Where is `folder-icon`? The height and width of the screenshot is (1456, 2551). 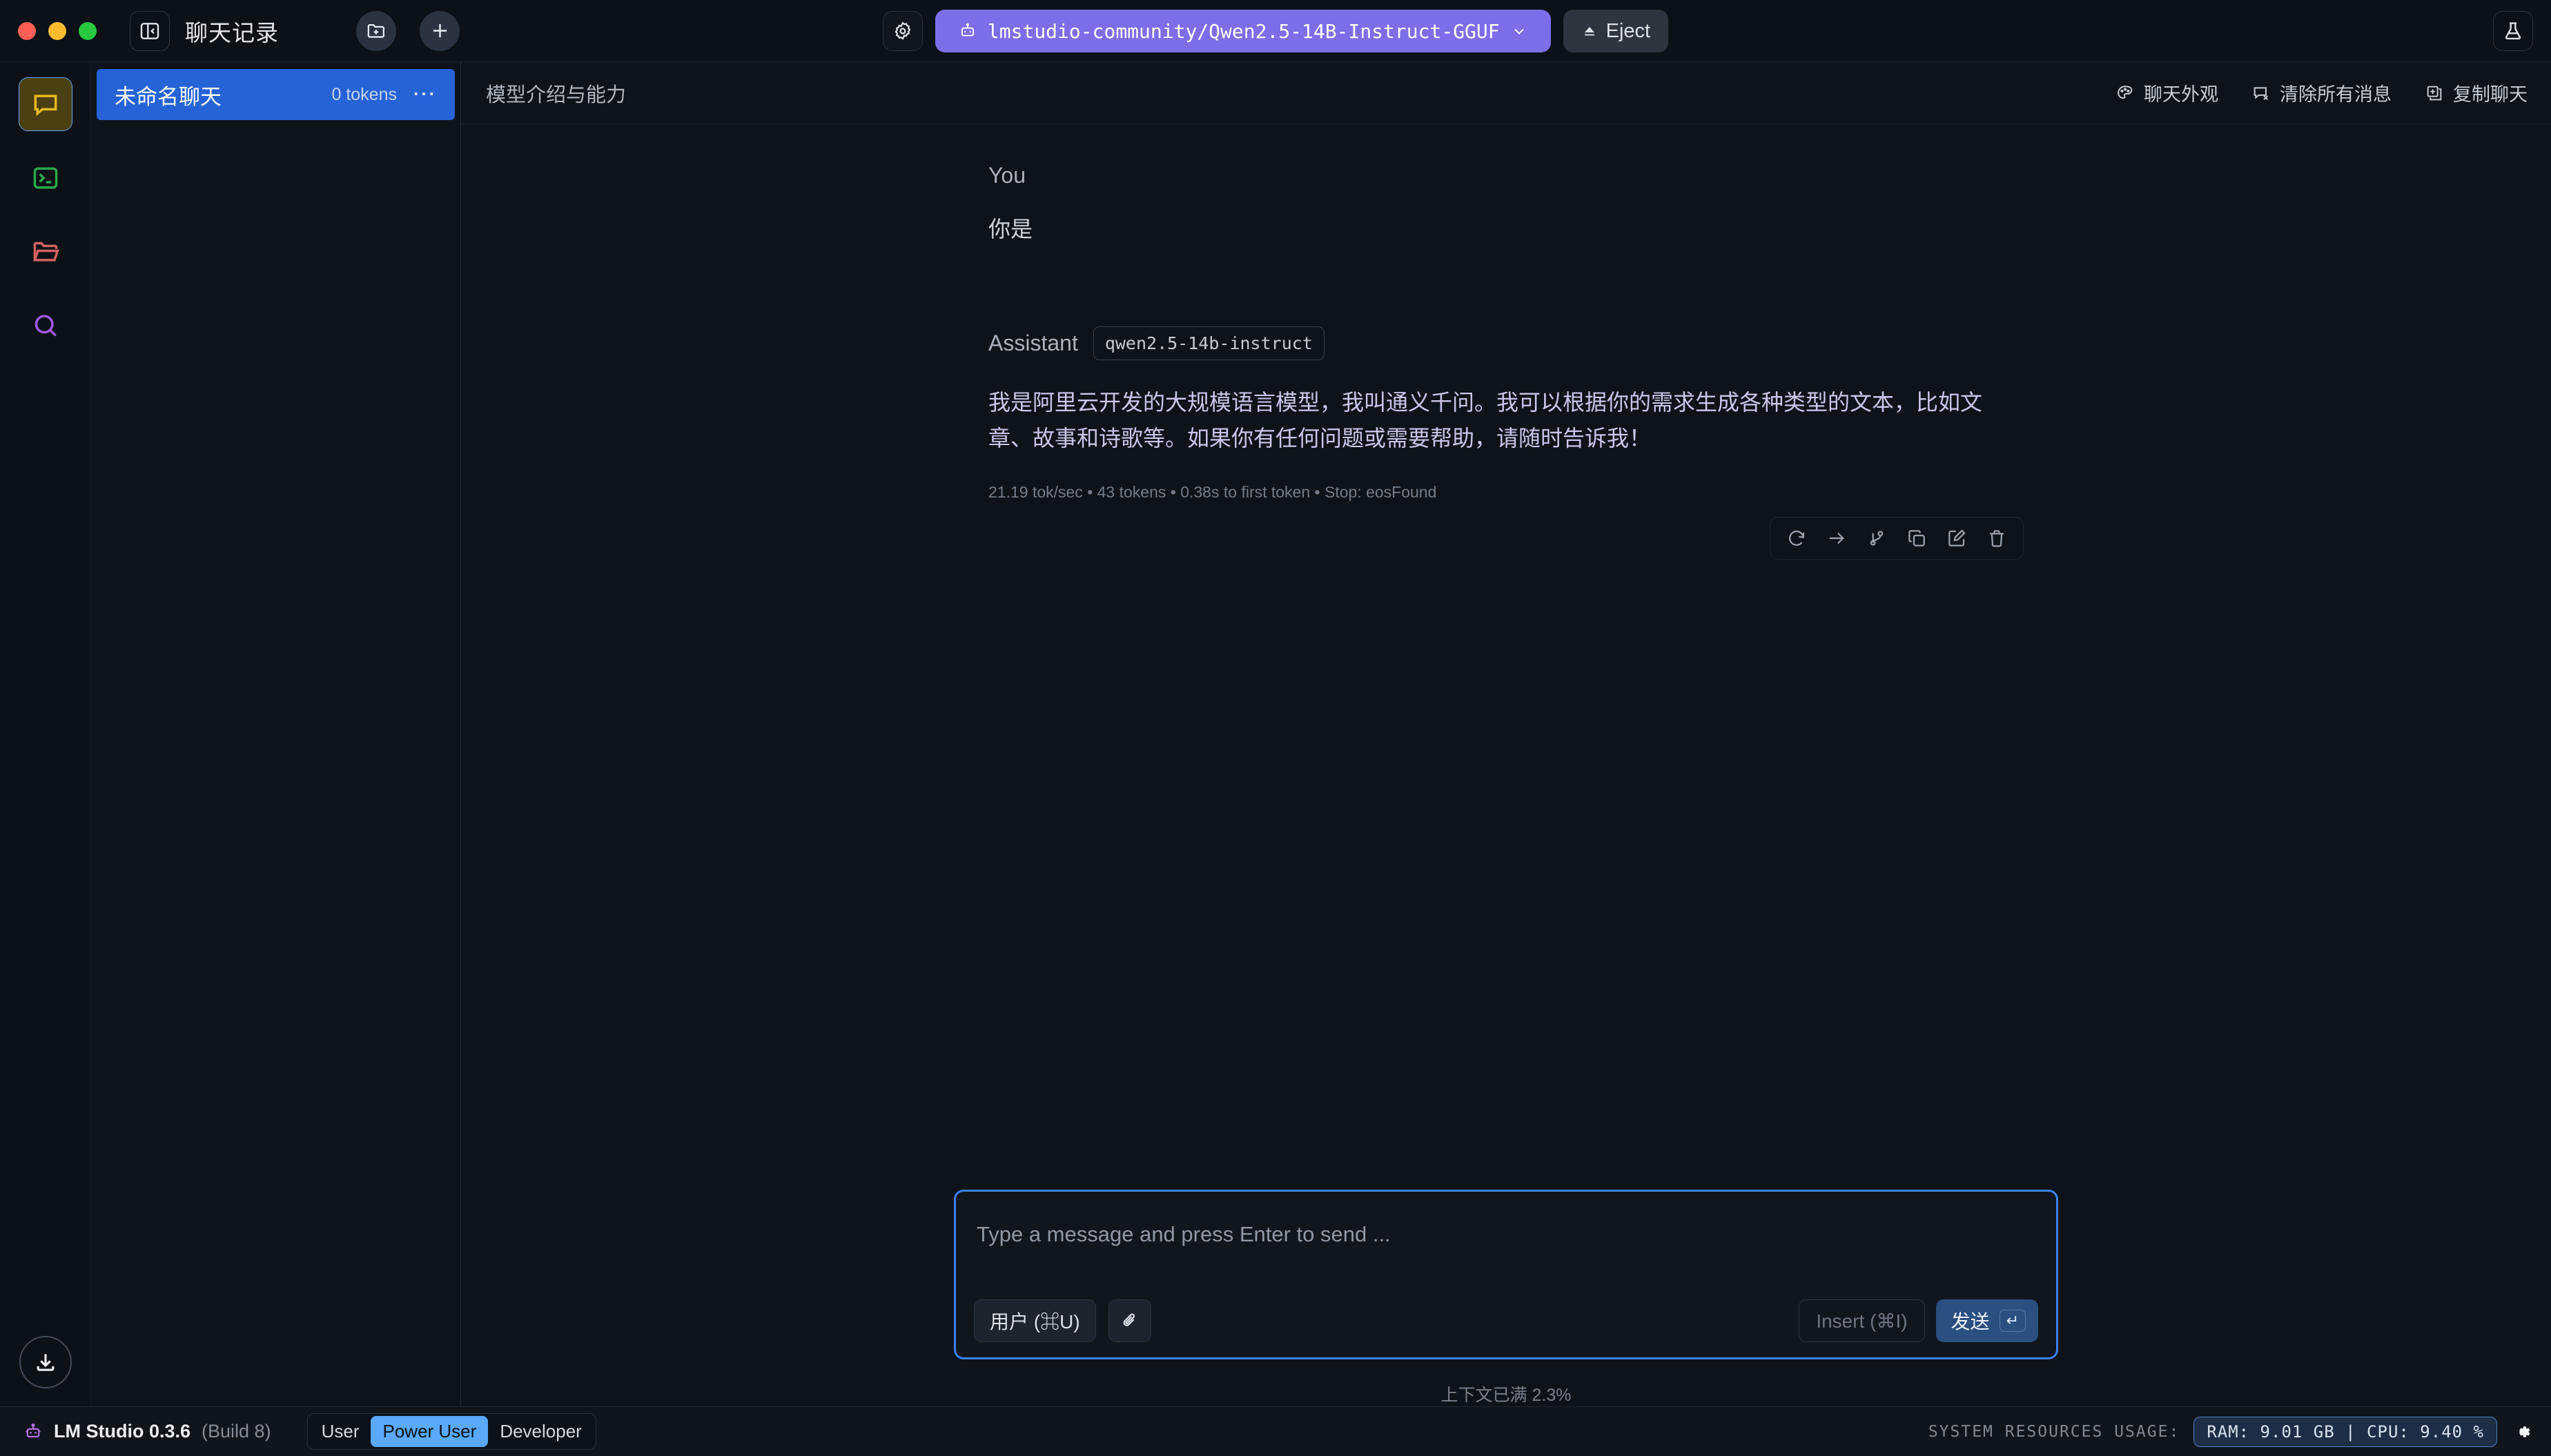 folder-icon is located at coordinates (45, 252).